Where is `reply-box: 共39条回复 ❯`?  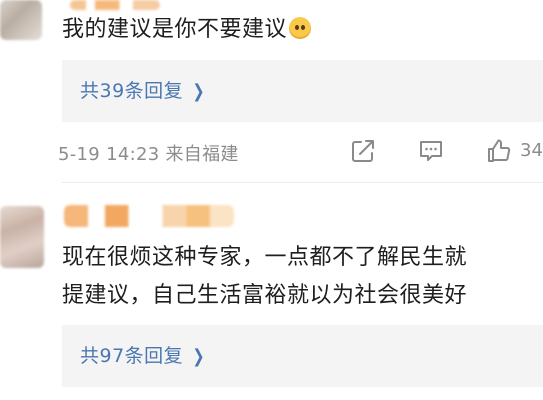
reply-box: 共39条回复 ❯ is located at coordinates (302, 91).